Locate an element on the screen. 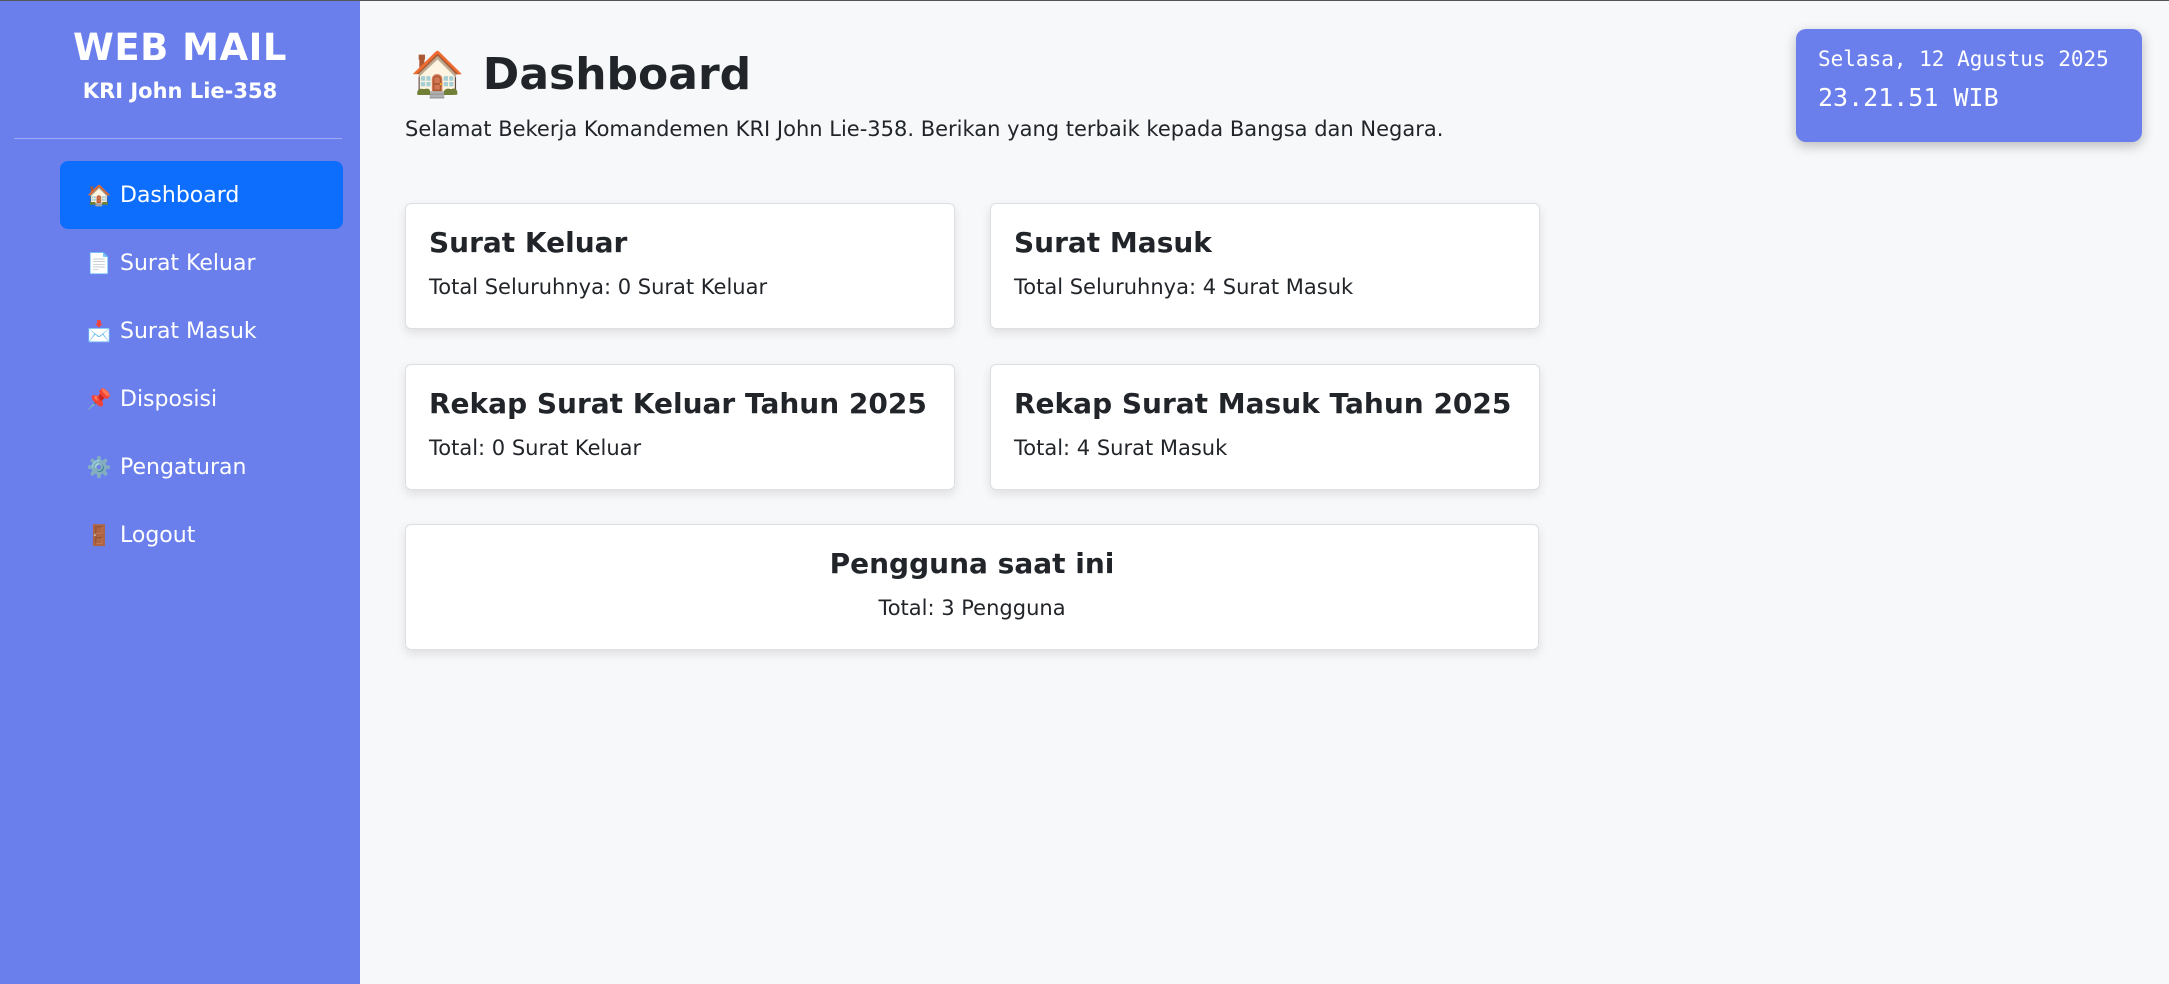  sidebar-item-surat-keluar: 📄 Surat Keluar is located at coordinates (201, 263).